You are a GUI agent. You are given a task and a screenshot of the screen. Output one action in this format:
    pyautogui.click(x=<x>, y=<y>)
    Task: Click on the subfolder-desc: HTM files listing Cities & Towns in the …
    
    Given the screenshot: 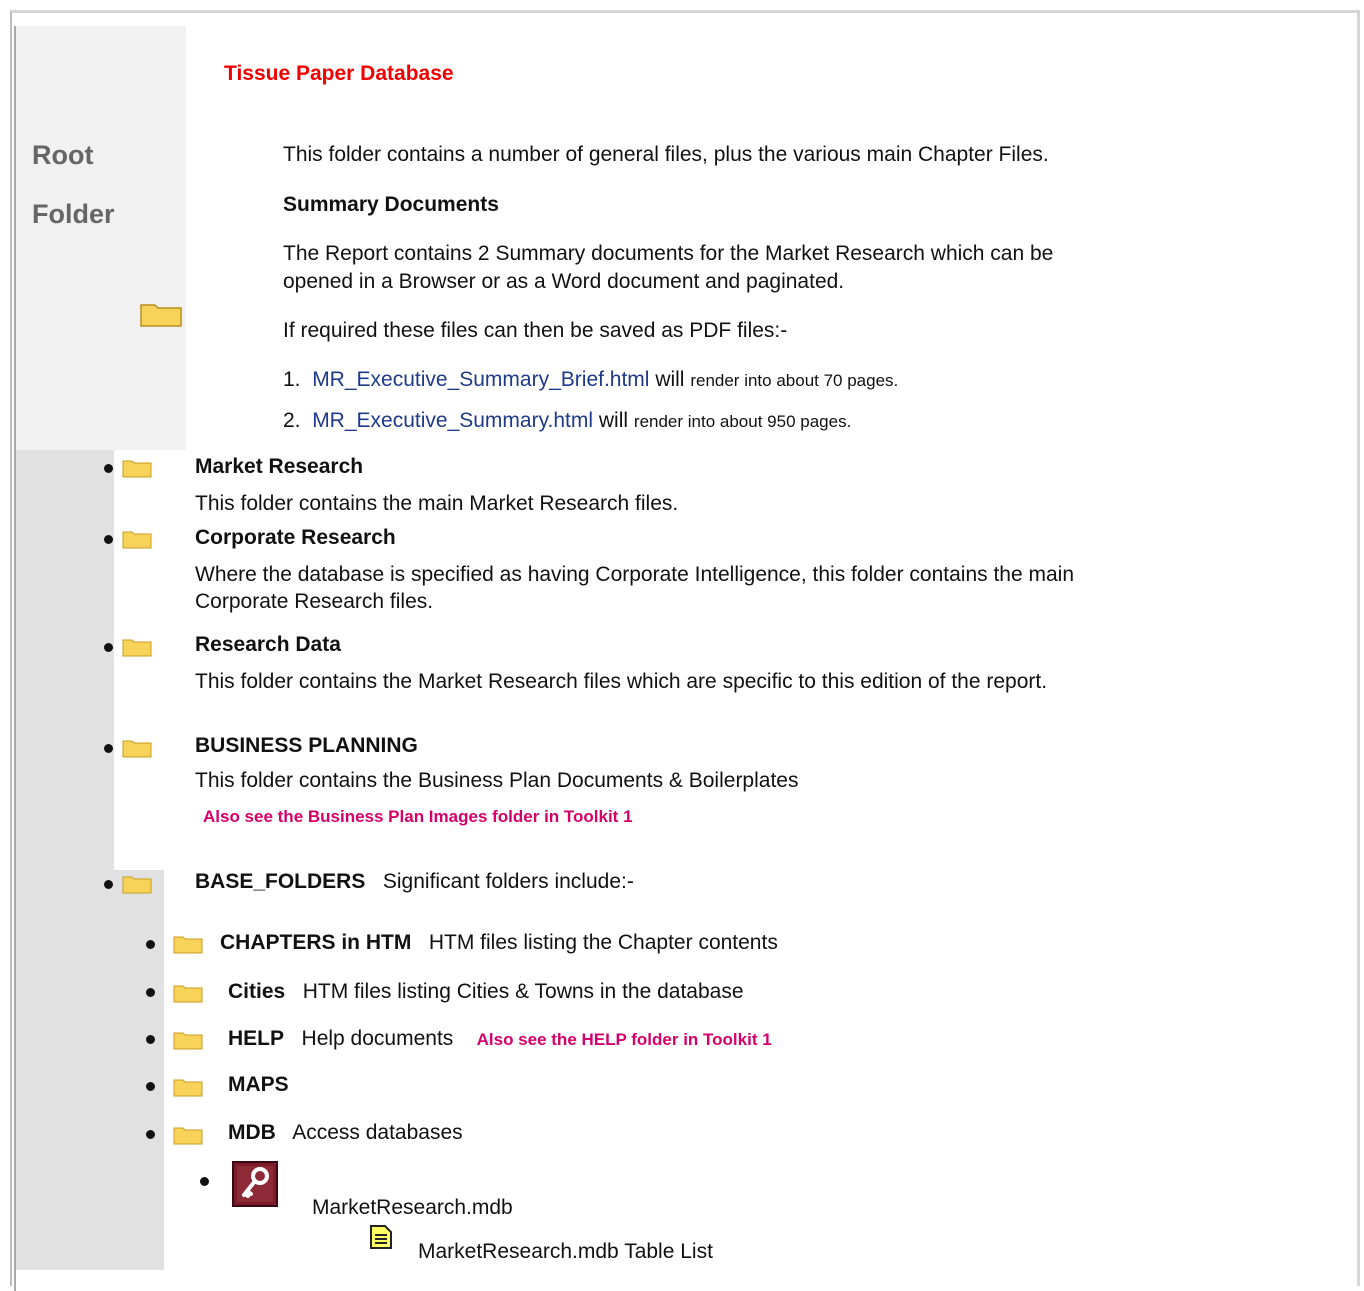 What is the action you would take?
    pyautogui.click(x=523, y=991)
    